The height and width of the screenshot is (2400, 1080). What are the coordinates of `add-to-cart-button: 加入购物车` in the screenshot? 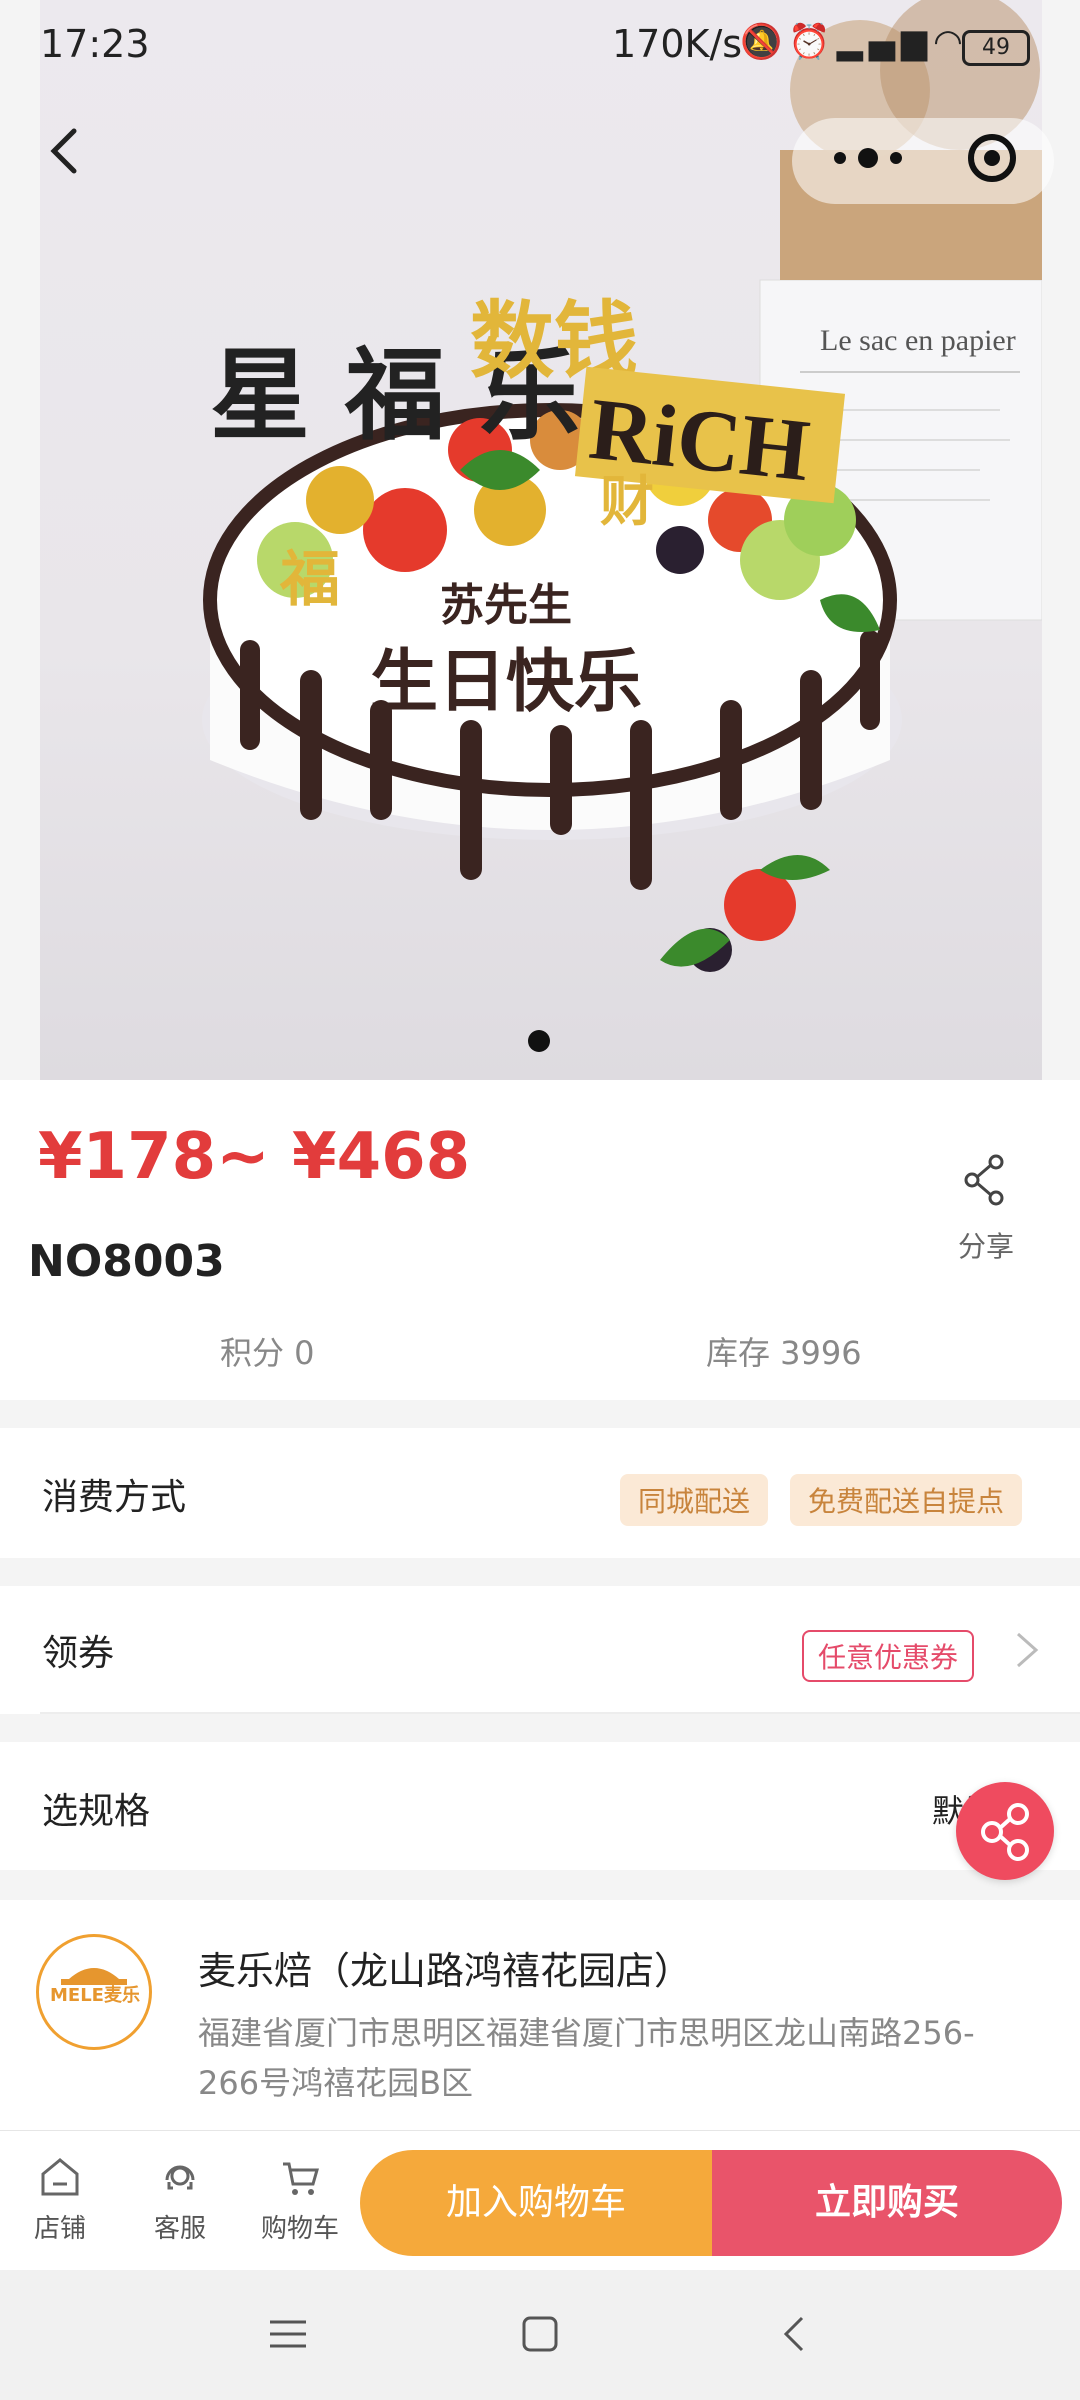 It's located at (536, 2203).